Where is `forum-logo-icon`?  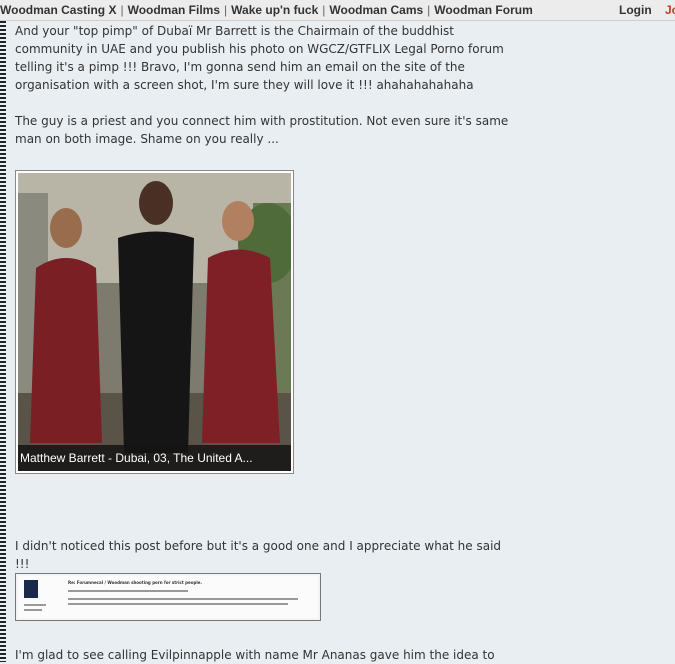
forum-logo-icon is located at coordinates (31, 589).